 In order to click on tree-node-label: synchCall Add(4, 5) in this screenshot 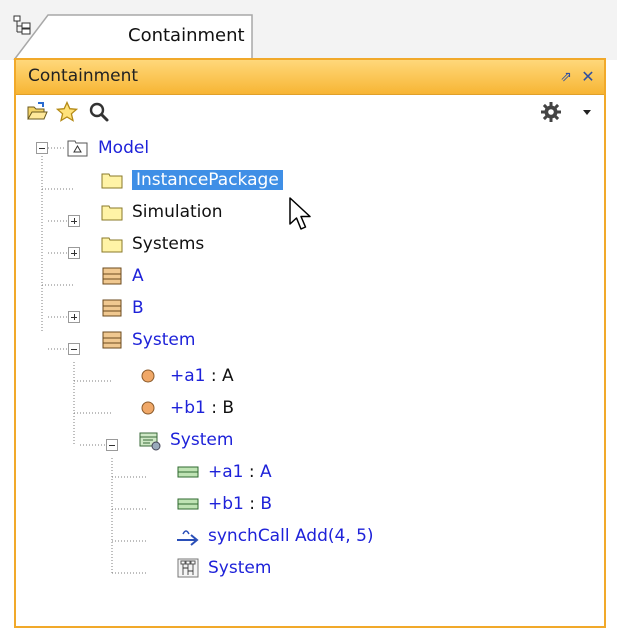, I will do `click(291, 536)`.